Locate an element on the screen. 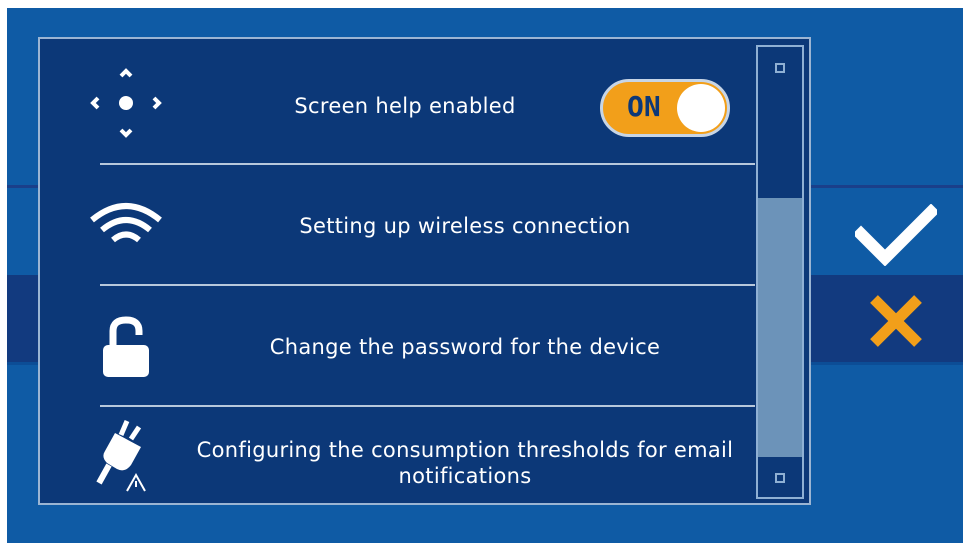  plug-warning-icon is located at coordinates (126, 453).